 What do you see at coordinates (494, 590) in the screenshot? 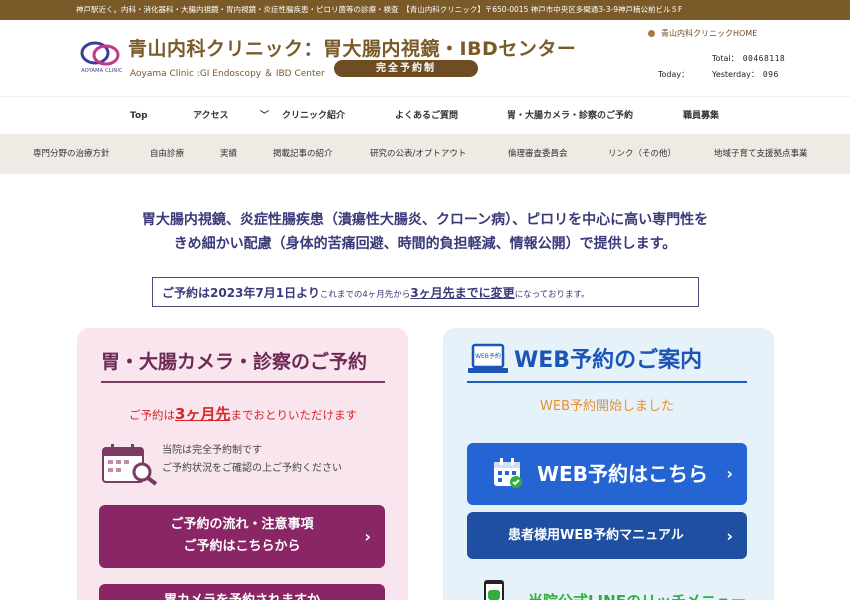
I see `smartphone-line-icon` at bounding box center [494, 590].